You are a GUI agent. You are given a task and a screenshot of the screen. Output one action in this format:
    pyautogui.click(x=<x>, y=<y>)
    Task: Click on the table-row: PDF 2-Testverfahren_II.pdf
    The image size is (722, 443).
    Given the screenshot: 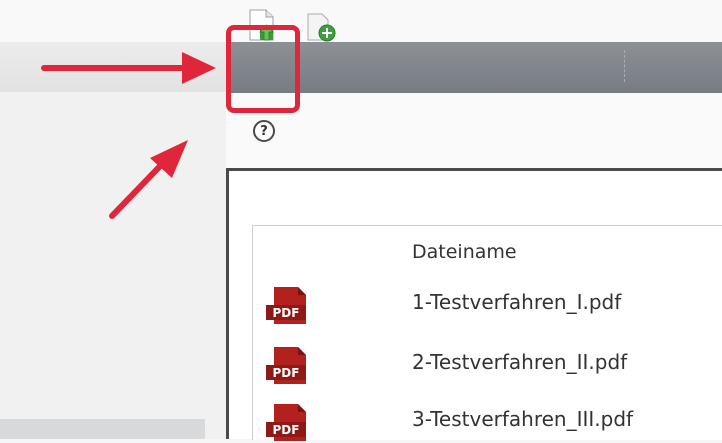 What is the action you would take?
    pyautogui.click(x=492, y=366)
    